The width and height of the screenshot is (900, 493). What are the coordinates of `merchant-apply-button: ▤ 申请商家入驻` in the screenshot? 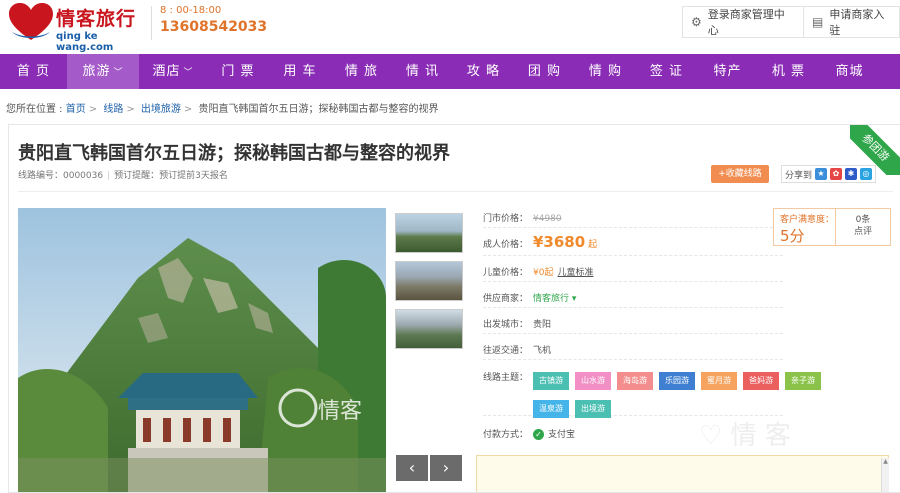 It's located at (852, 22).